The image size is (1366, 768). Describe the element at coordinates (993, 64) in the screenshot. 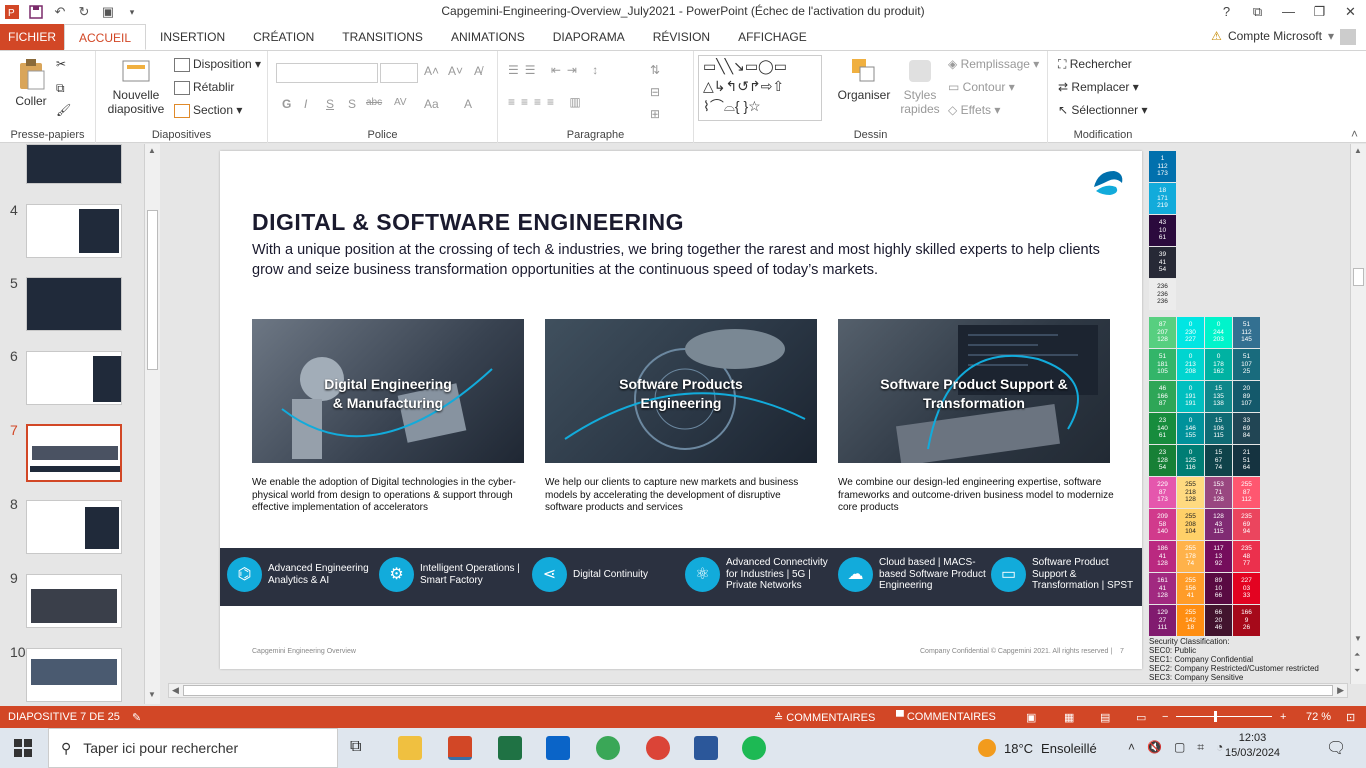

I see `shape-fill-button: ◈ Remplissage ▾` at that location.